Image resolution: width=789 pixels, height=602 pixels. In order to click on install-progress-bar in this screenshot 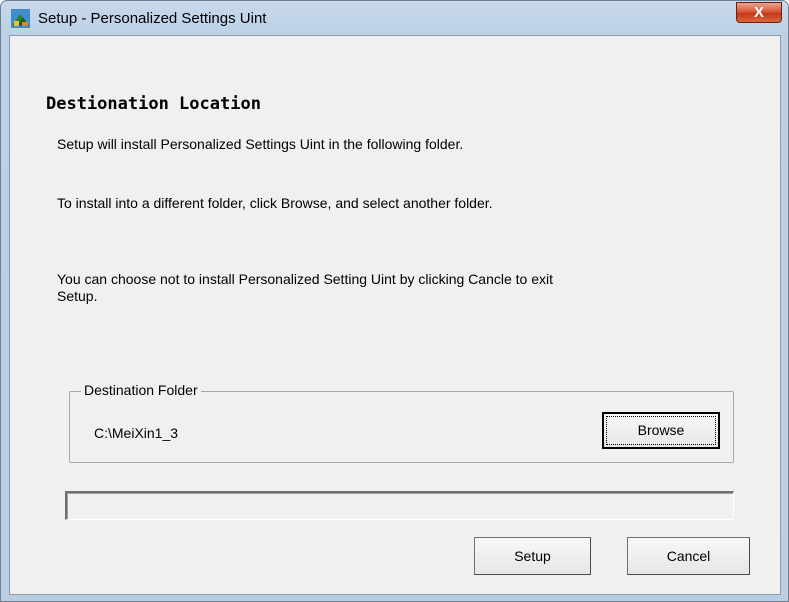, I will do `click(399, 505)`.